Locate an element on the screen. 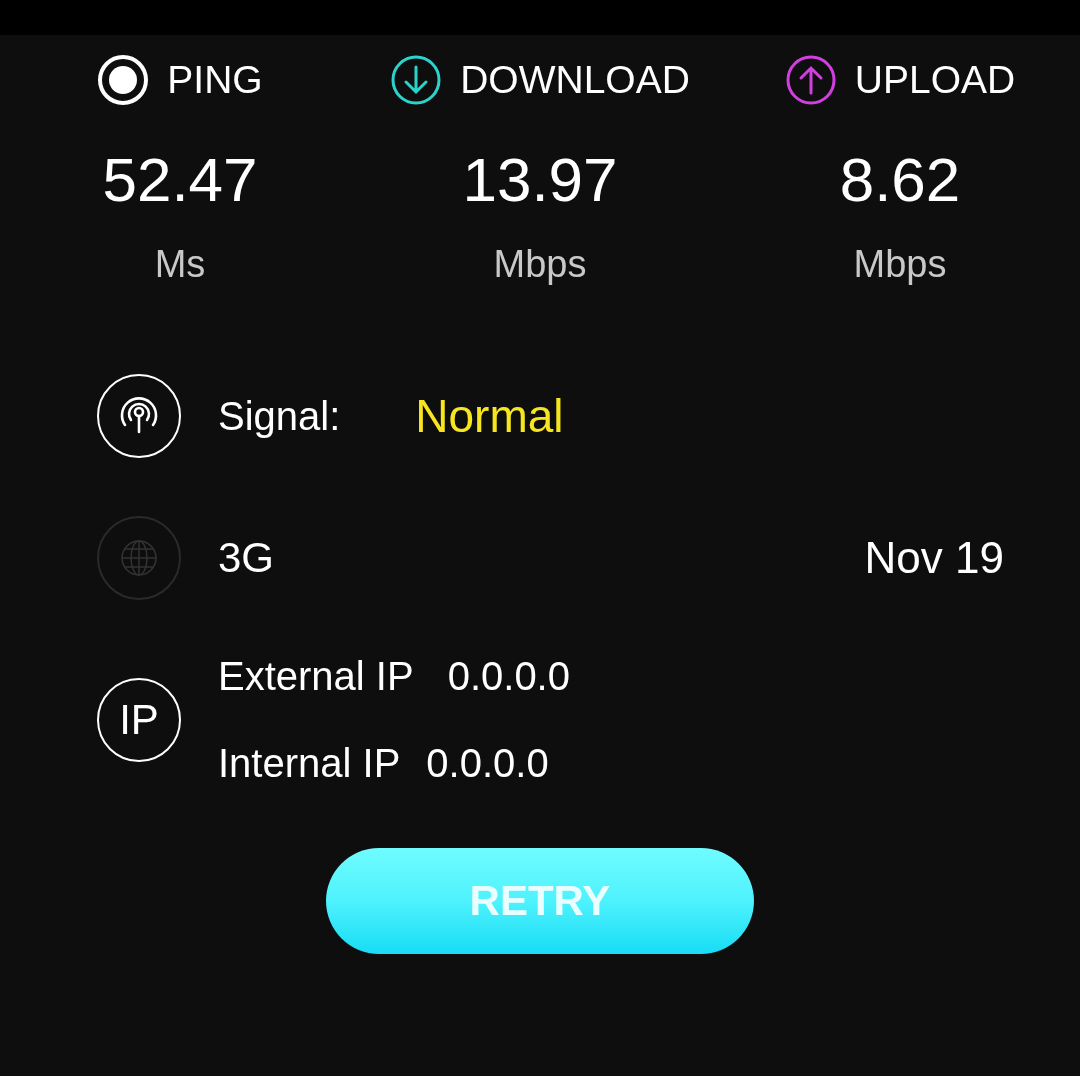  signal-icon is located at coordinates (139, 416).